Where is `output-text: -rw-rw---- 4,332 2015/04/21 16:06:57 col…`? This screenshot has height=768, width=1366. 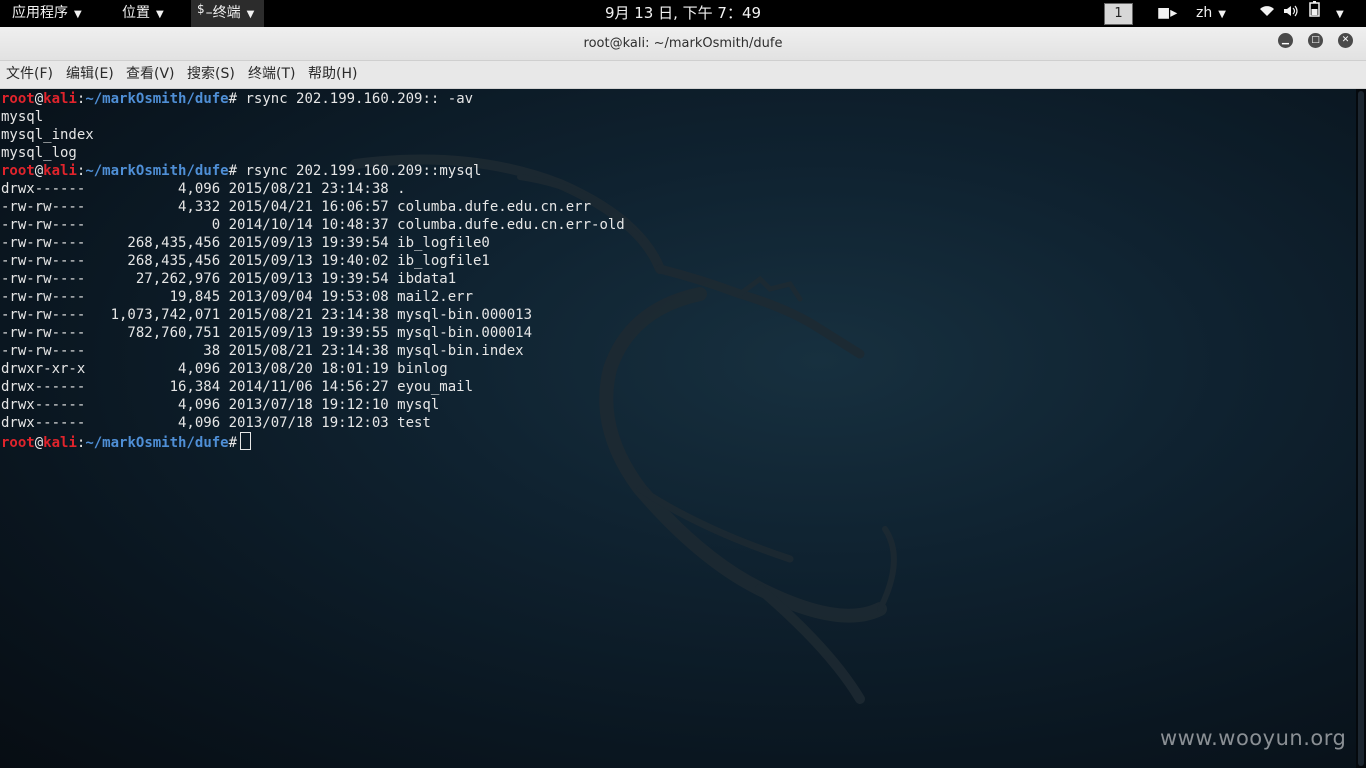 output-text: -rw-rw---- 4,332 2015/04/21 16:06:57 col… is located at coordinates (296, 207).